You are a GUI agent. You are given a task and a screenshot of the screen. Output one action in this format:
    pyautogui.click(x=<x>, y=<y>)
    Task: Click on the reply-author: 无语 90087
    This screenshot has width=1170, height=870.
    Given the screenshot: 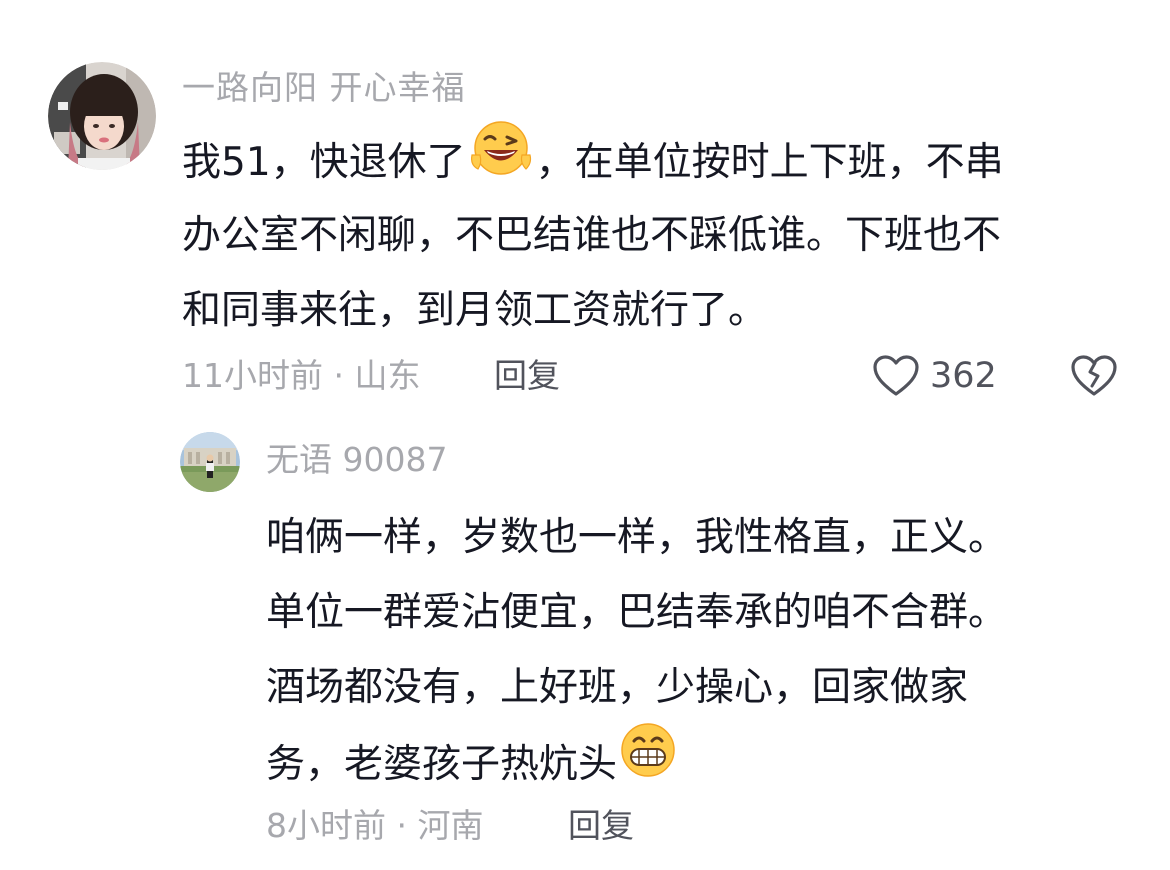 What is the action you would take?
    pyautogui.click(x=356, y=460)
    